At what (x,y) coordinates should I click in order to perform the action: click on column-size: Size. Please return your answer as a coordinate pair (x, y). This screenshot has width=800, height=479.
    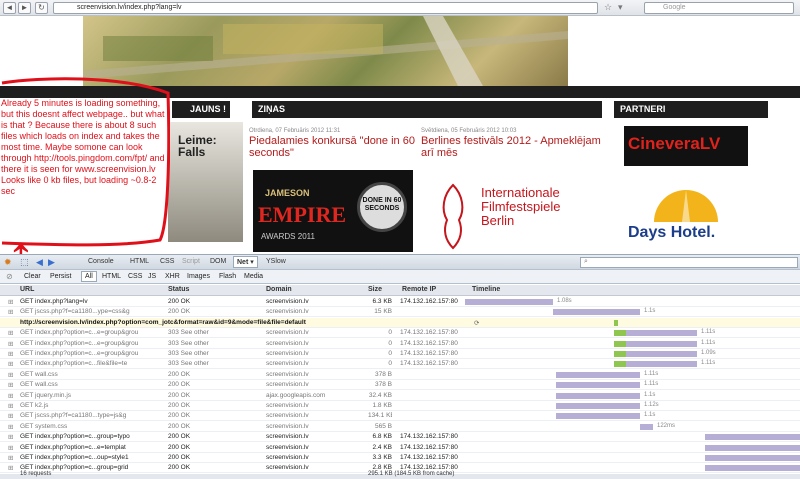
    Looking at the image, I should click on (375, 289).